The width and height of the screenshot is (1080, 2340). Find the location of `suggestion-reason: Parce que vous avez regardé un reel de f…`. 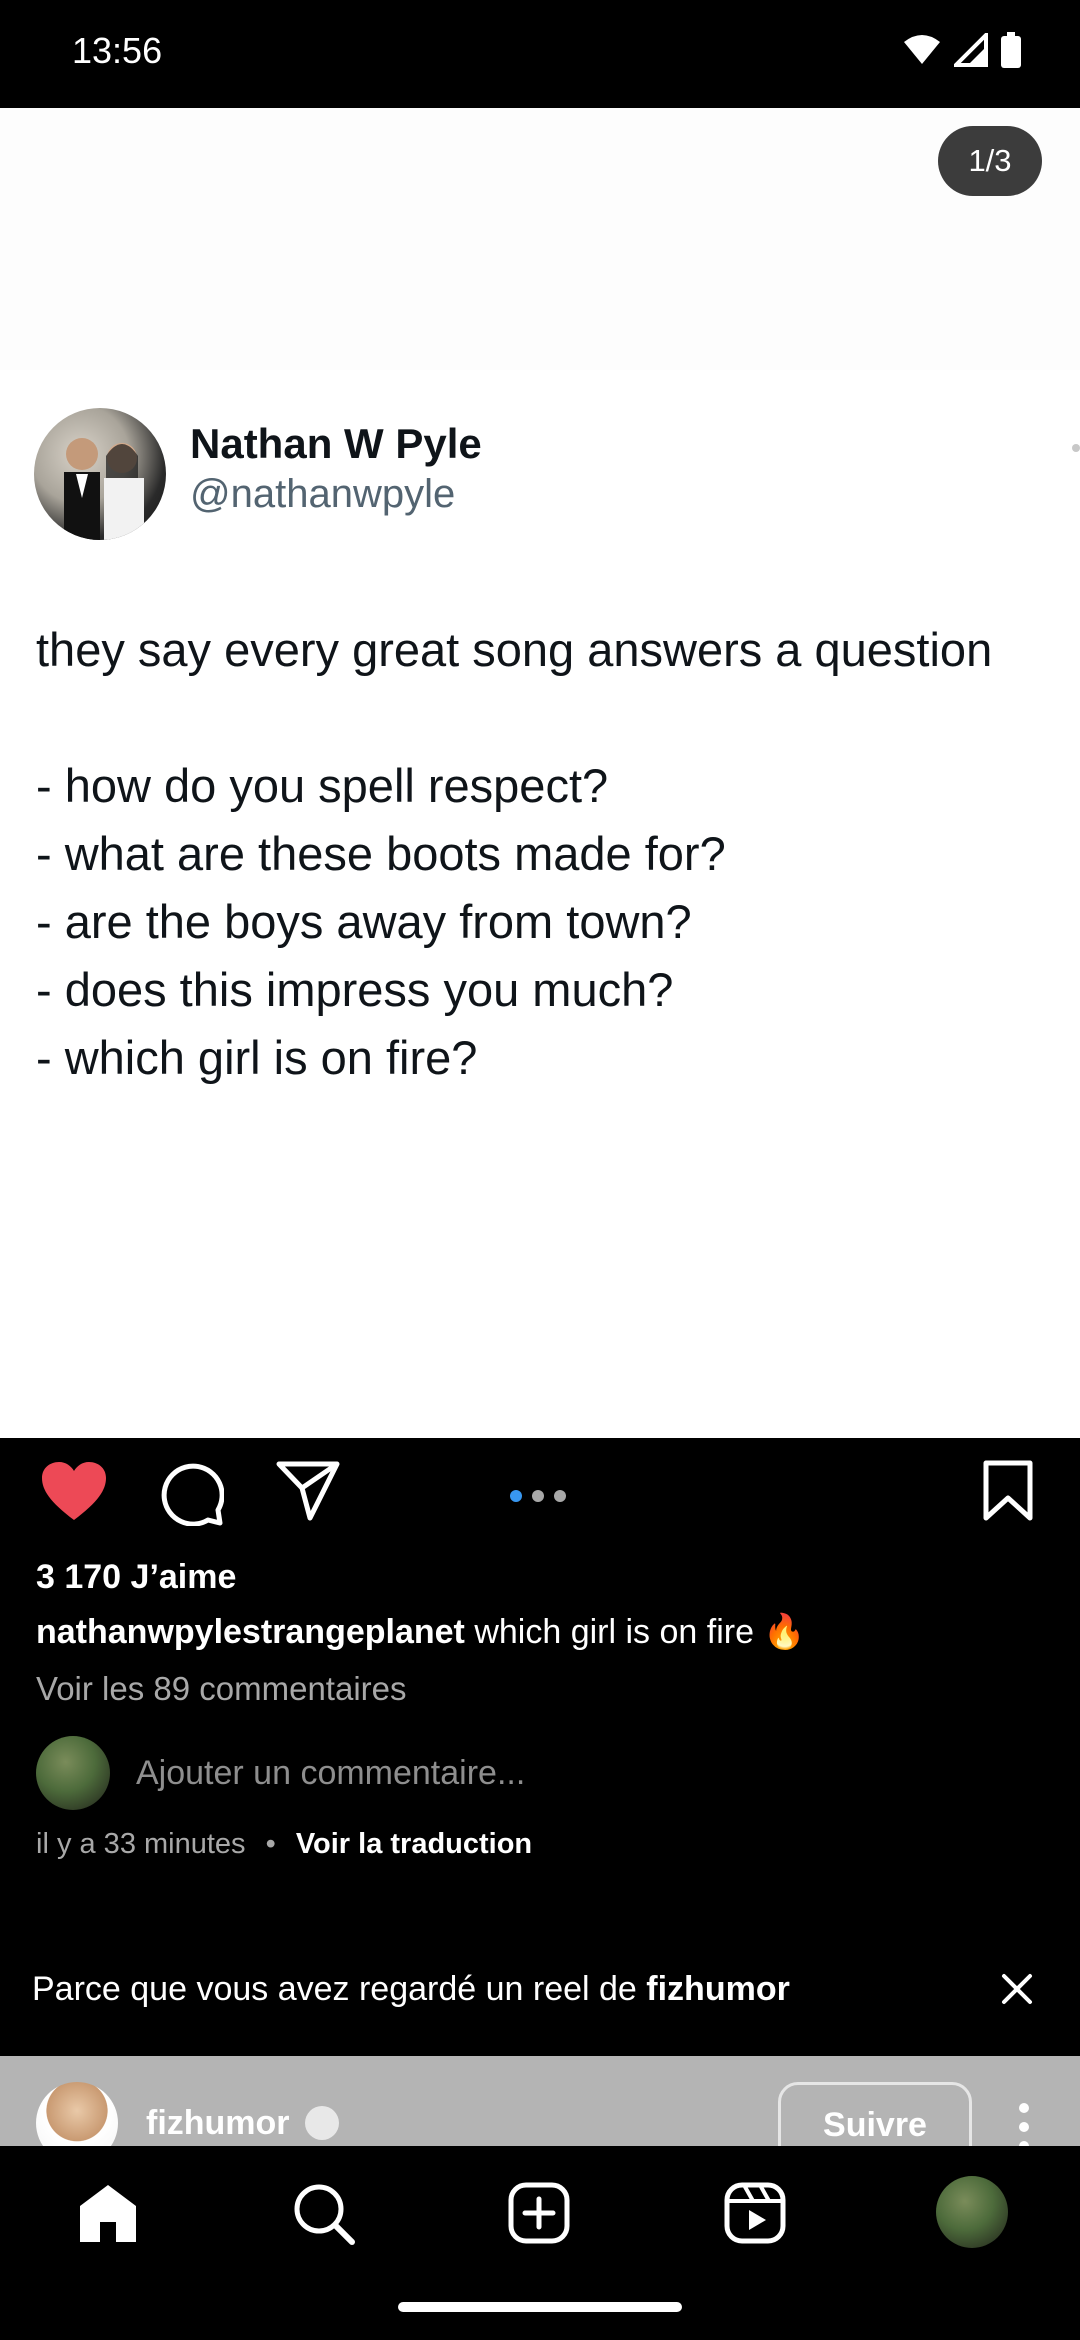

suggestion-reason: Parce que vous avez regardé un reel de f… is located at coordinates (411, 1989).